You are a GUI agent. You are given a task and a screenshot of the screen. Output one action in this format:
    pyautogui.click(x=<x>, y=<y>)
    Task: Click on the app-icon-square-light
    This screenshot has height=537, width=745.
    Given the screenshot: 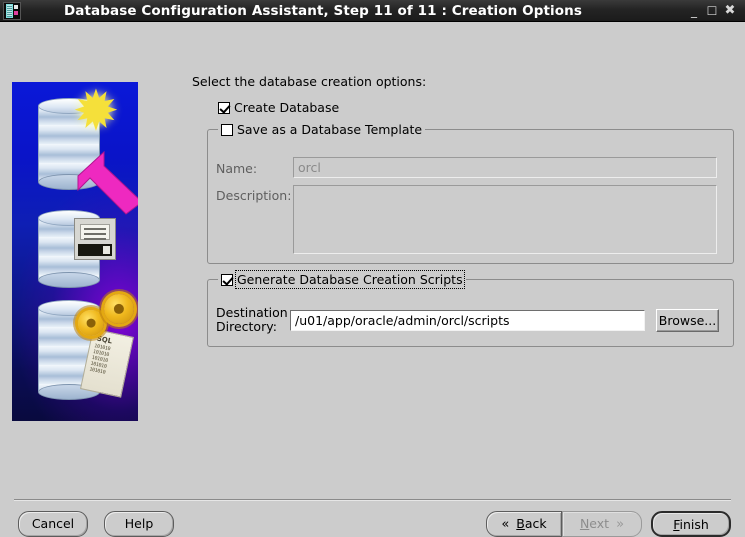 What is the action you would take?
    pyautogui.click(x=16, y=6)
    